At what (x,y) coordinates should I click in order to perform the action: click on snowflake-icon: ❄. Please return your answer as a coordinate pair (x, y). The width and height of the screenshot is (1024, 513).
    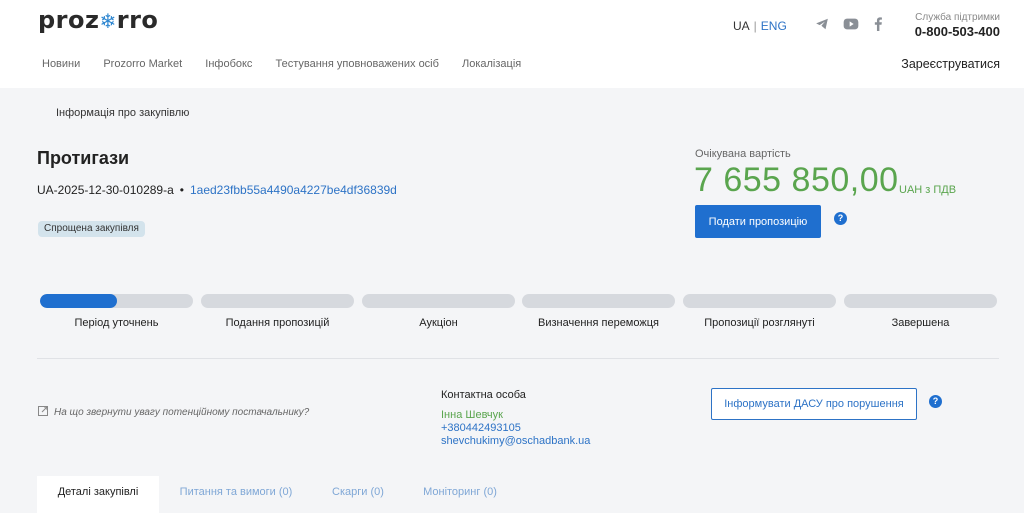
    Looking at the image, I should click on (108, 21).